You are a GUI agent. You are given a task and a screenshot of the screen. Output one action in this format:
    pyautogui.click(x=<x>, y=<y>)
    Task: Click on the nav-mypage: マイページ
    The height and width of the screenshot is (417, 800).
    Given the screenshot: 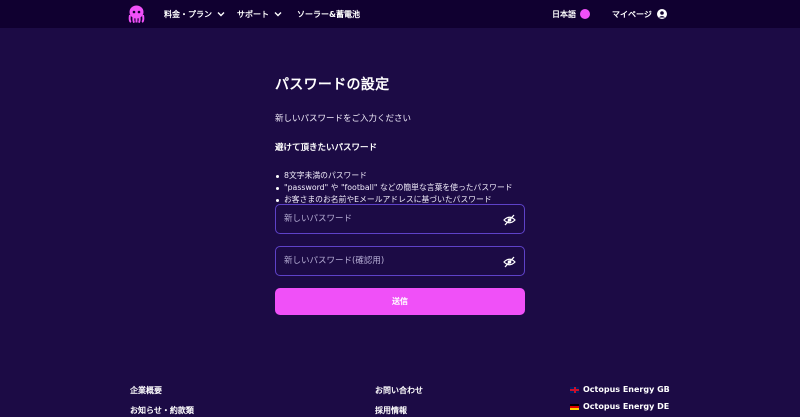 What is the action you would take?
    pyautogui.click(x=639, y=14)
    